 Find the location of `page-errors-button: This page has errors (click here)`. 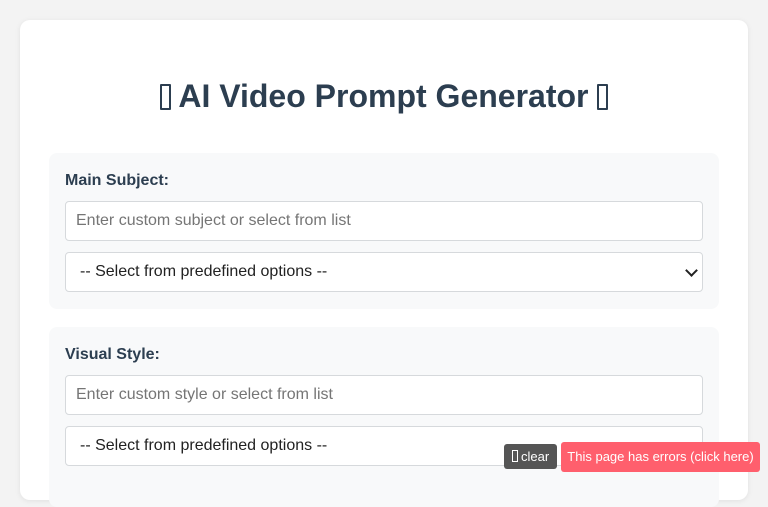

page-errors-button: This page has errors (click here) is located at coordinates (660, 457).